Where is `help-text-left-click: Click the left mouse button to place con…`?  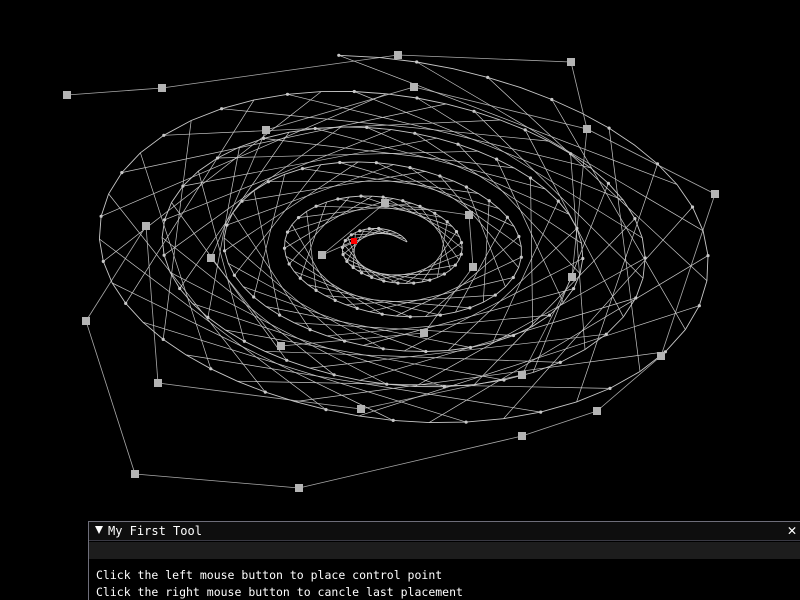 help-text-left-click: Click the left mouse button to place con… is located at coordinates (269, 575).